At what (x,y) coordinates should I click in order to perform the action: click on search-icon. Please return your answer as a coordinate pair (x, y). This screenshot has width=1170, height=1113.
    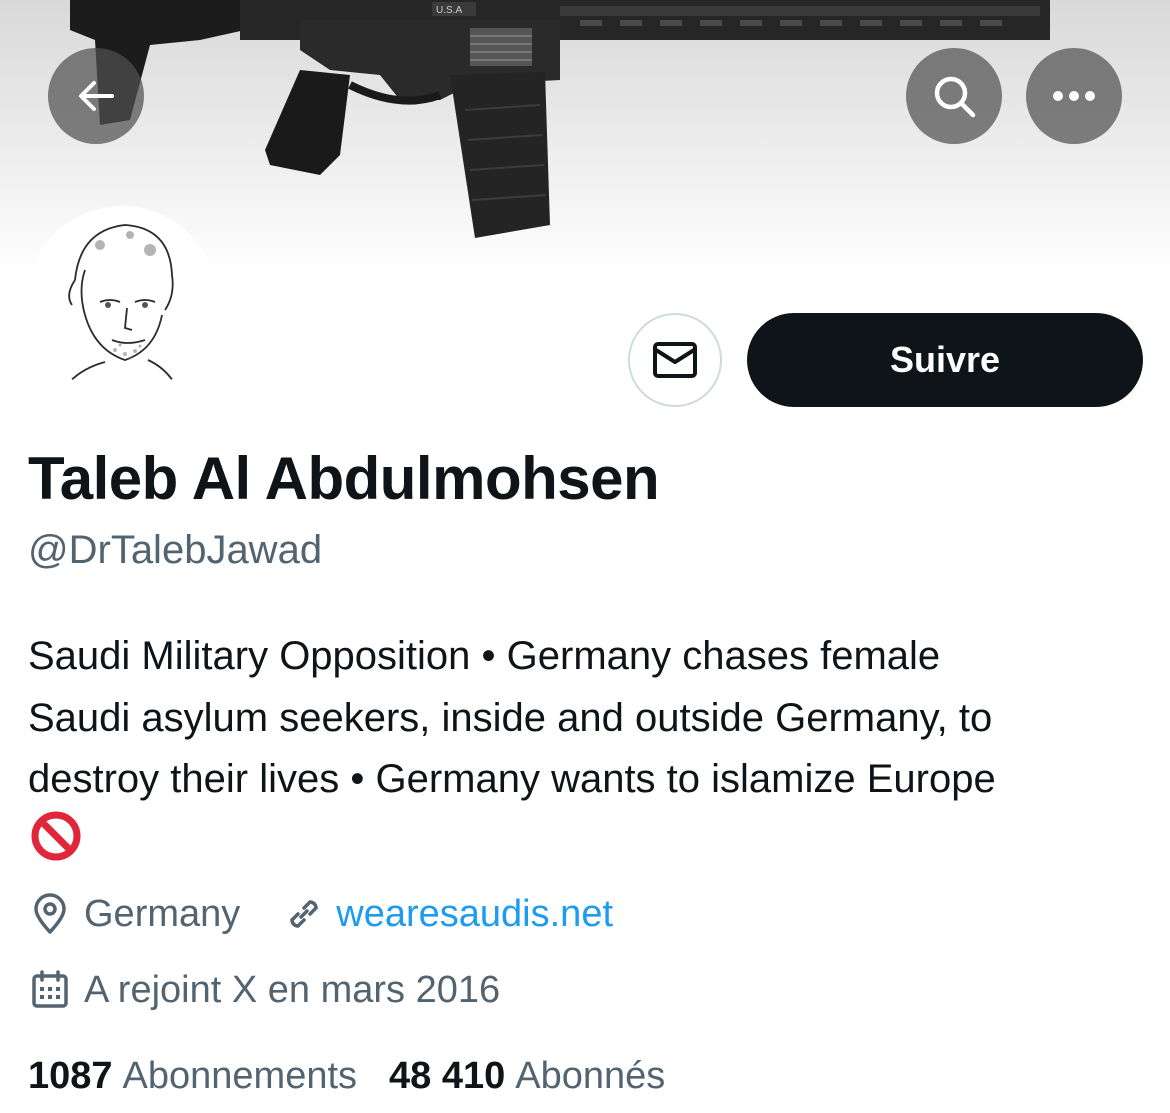
    Looking at the image, I should click on (955, 97).